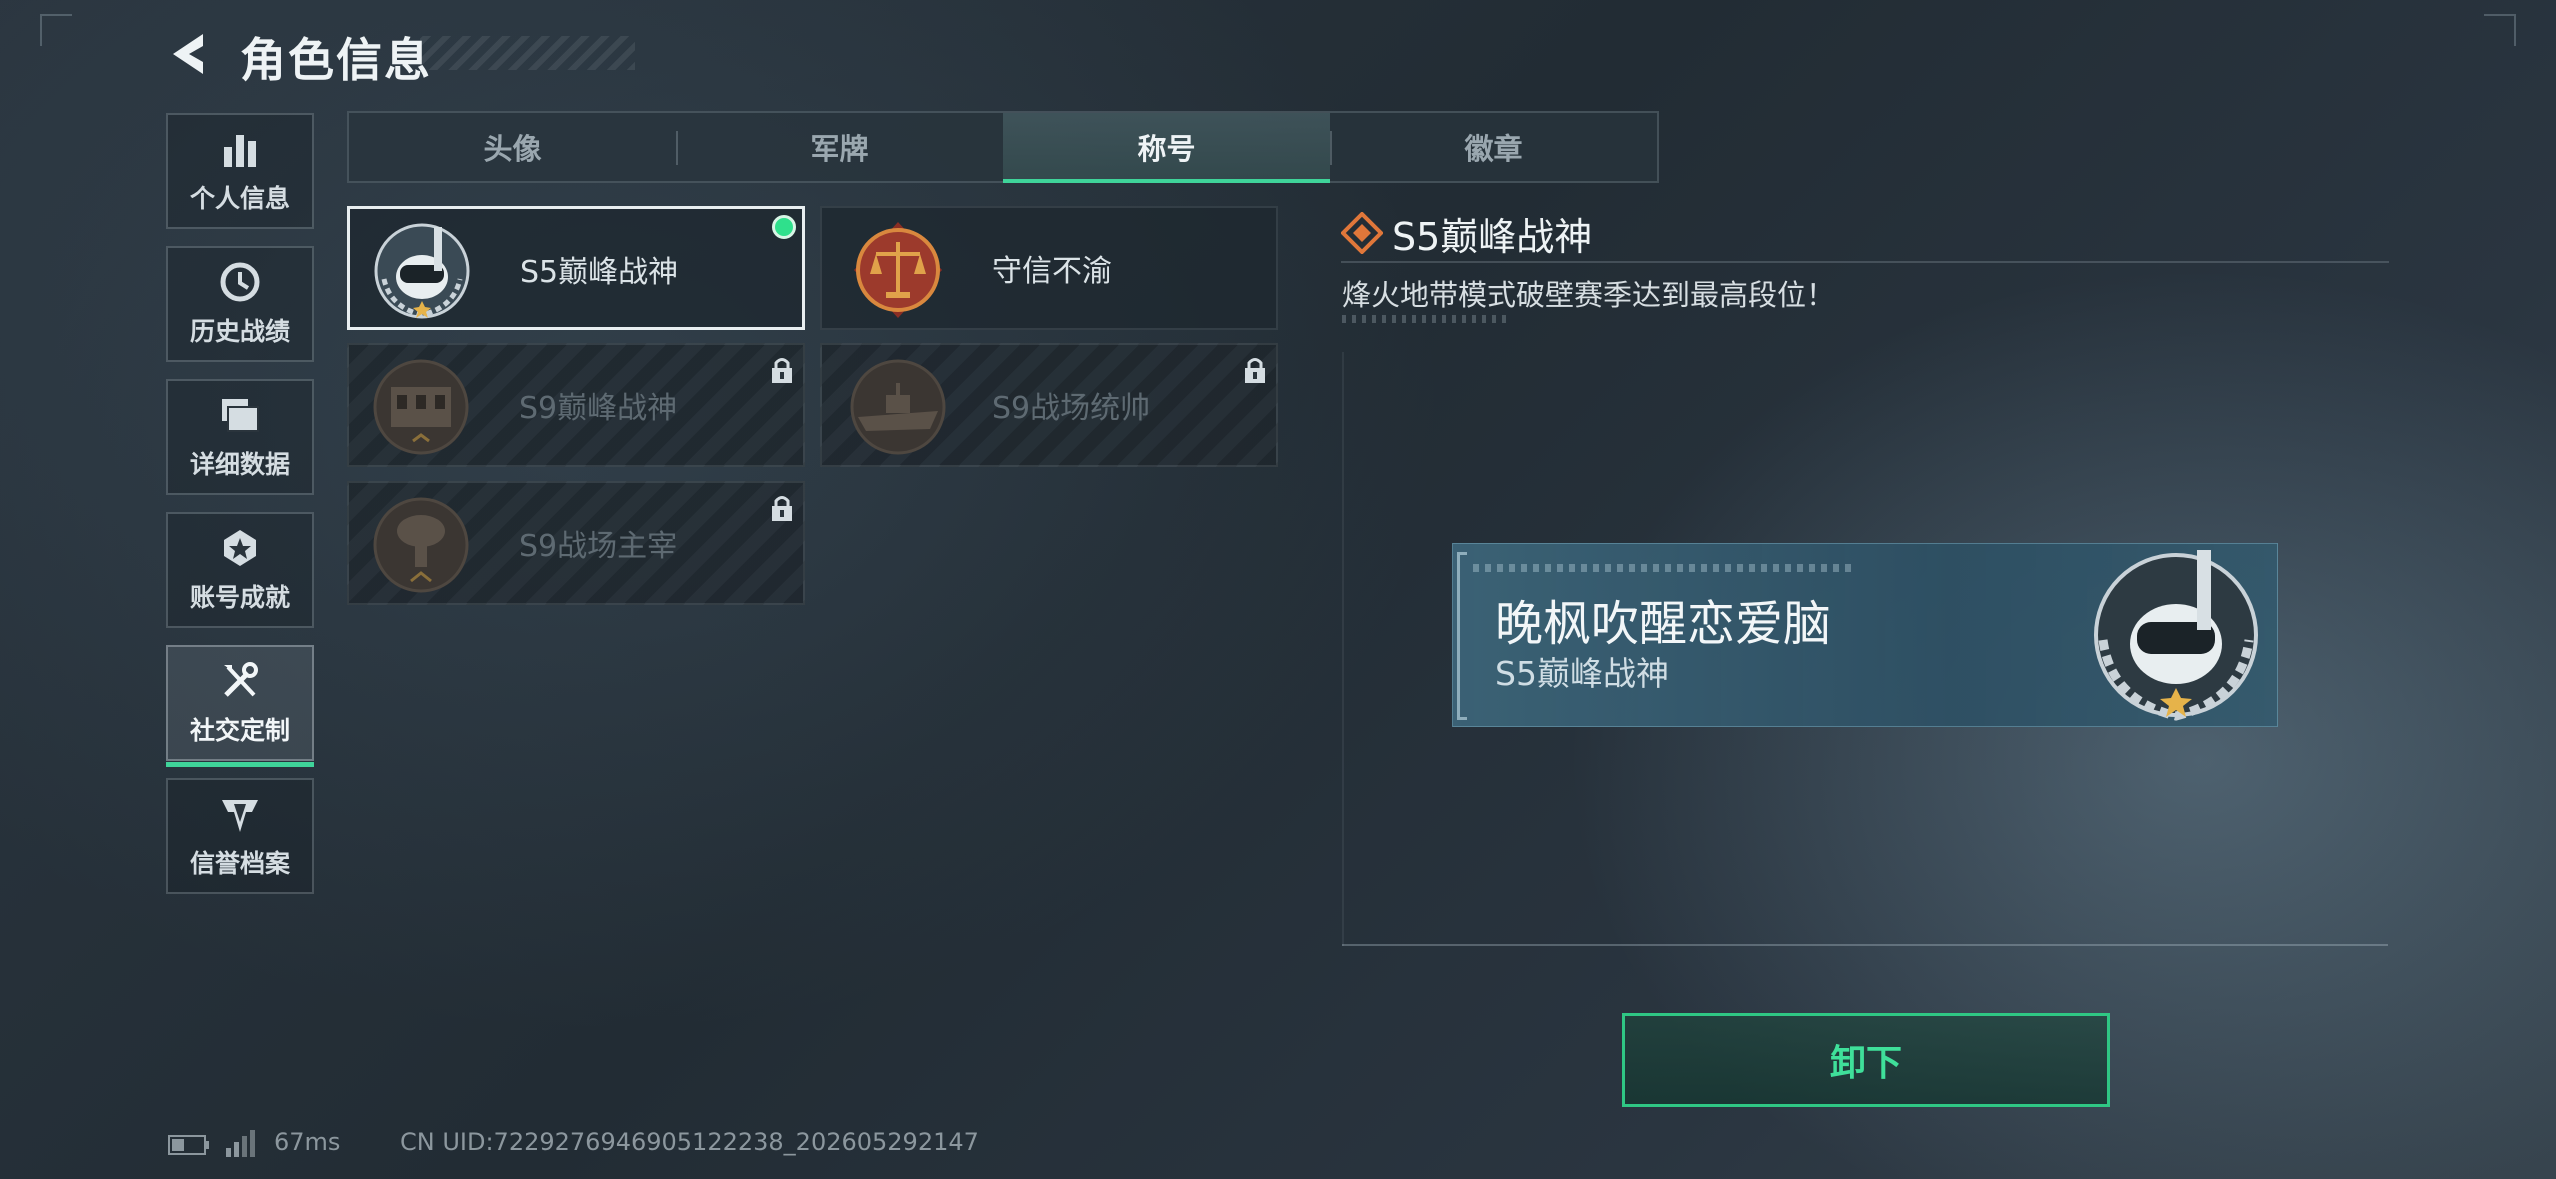  I want to click on player-title: S5巅峰战神, so click(1582, 673).